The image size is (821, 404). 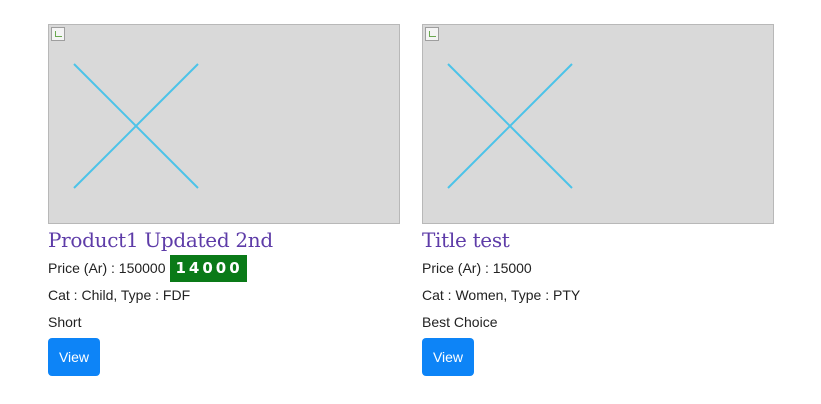 What do you see at coordinates (224, 240) in the screenshot?
I see `product-title: Product1 Updated 2nd` at bounding box center [224, 240].